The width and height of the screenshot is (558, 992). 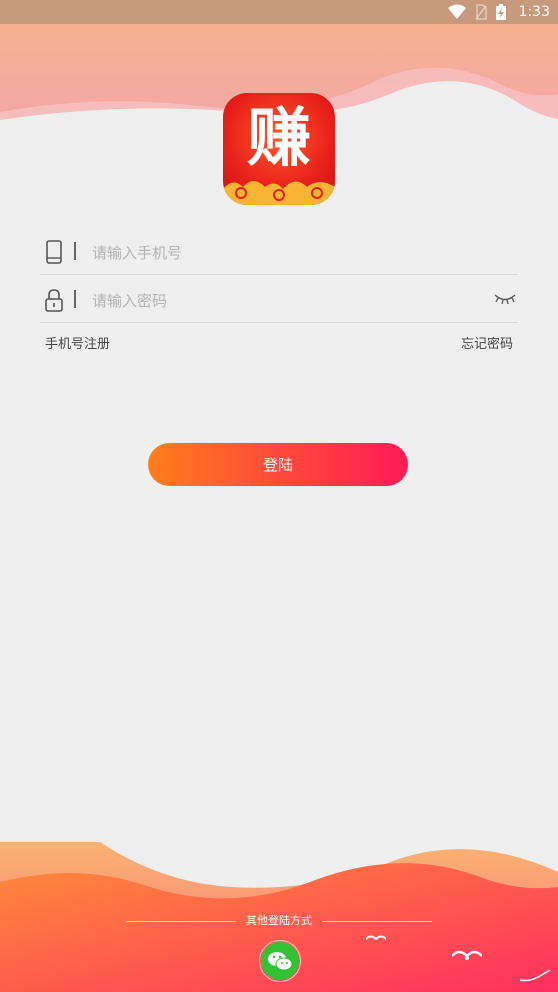 I want to click on cloud-pattern, so click(x=279, y=193).